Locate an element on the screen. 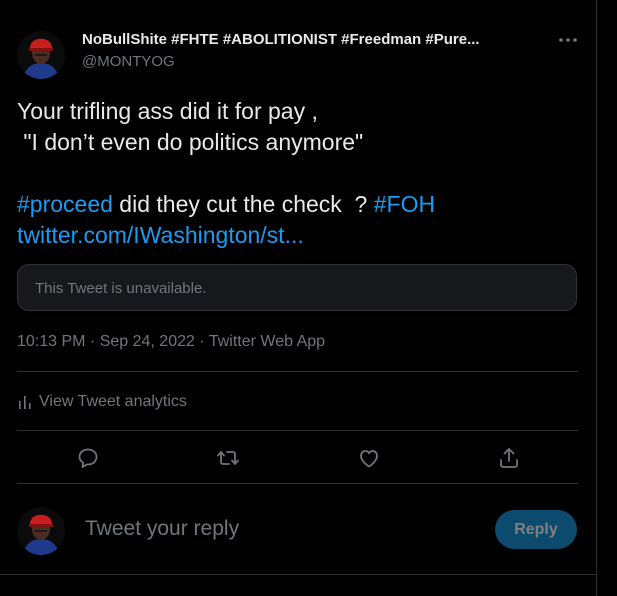  analytics-bars-icon is located at coordinates (25, 402).